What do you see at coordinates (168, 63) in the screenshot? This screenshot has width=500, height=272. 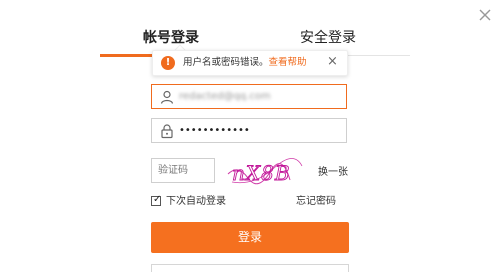 I see `warning-icon: !` at bounding box center [168, 63].